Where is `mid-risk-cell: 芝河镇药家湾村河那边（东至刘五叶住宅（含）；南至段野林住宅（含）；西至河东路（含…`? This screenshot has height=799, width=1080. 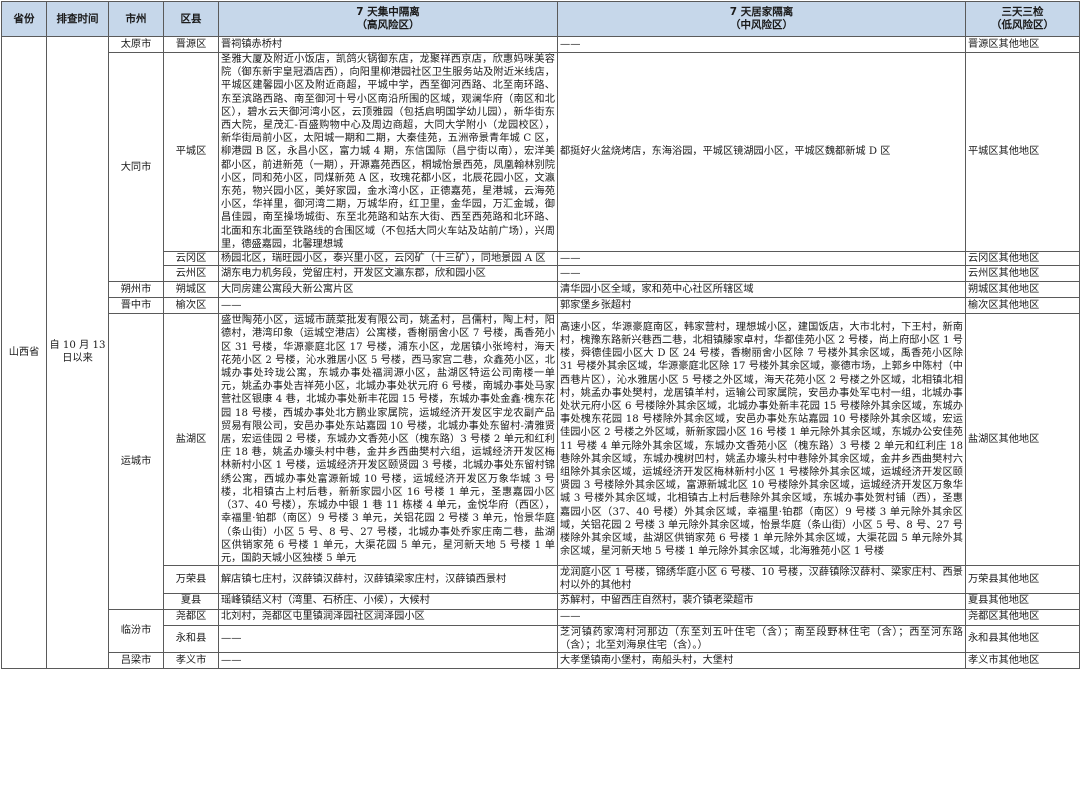
mid-risk-cell: 芝河镇药家湾村河那边（东至刘五叶住宅（含）；南至段野林住宅（含）；西至河东路（含… is located at coordinates (761, 638).